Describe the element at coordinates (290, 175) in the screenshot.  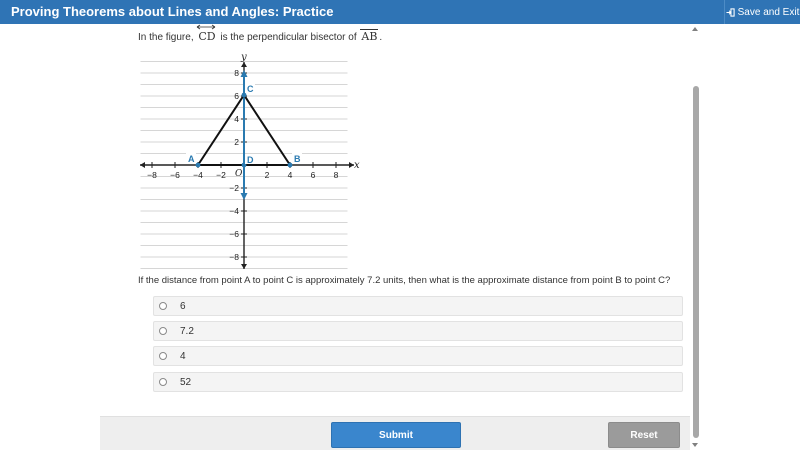
I see `x-tick-label: 4` at that location.